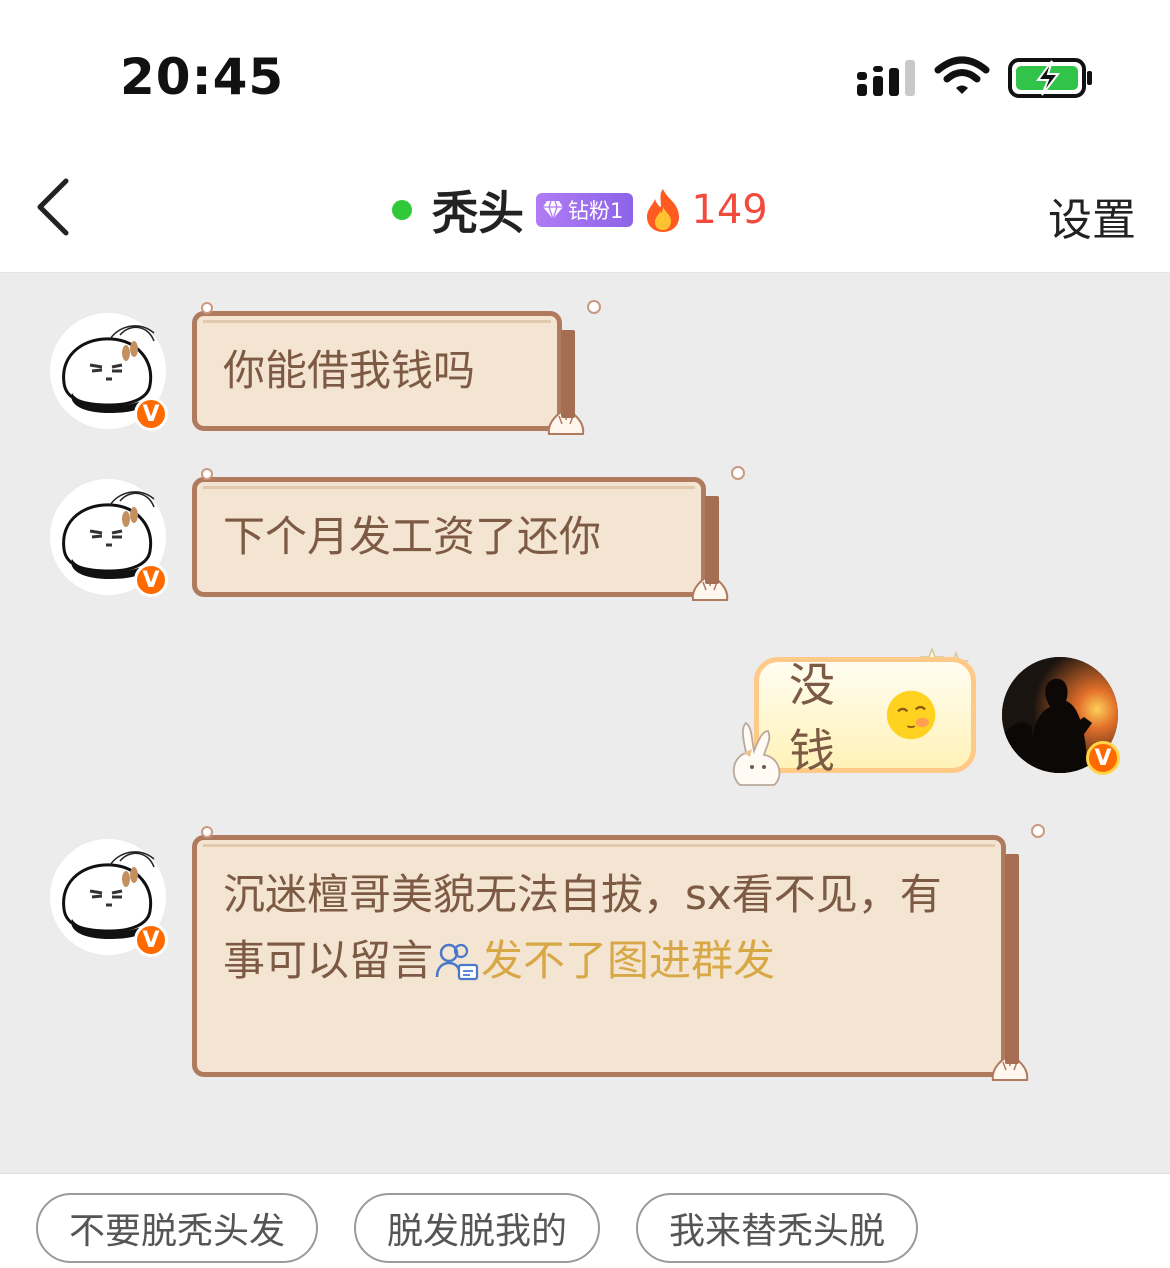  What do you see at coordinates (1050, 78) in the screenshot?
I see `battery-charging-icon` at bounding box center [1050, 78].